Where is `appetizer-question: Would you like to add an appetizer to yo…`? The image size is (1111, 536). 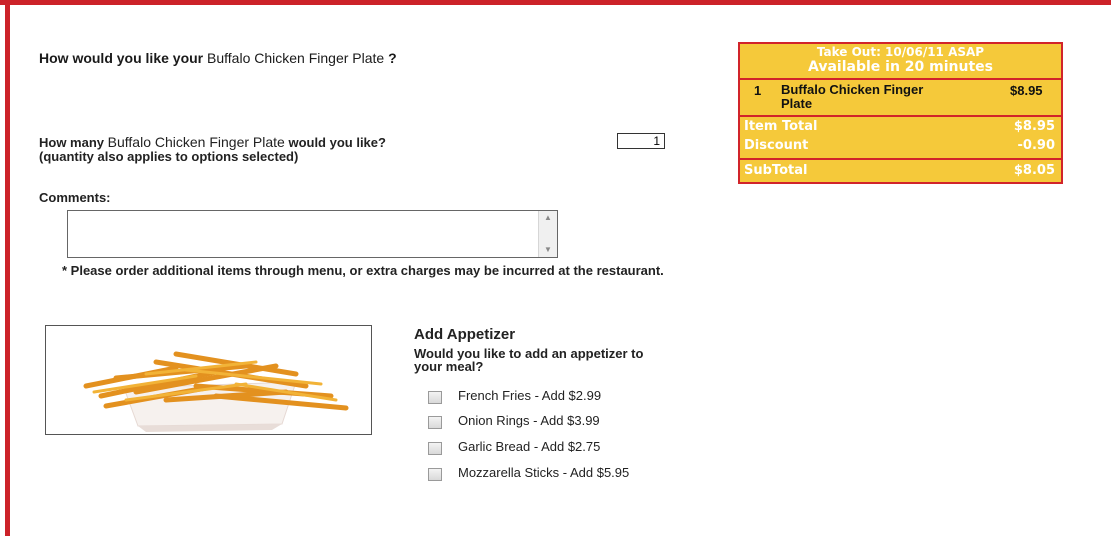
appetizer-question: Would you like to add an appetizer to yo… is located at coordinates (529, 360).